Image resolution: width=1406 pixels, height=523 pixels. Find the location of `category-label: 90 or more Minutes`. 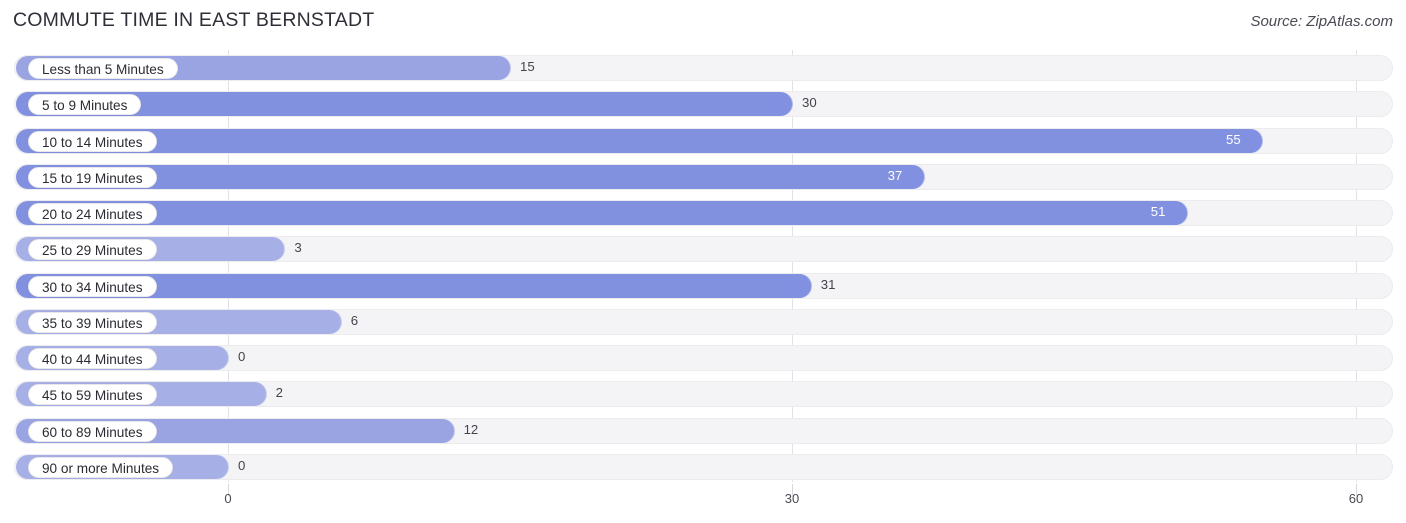

category-label: 90 or more Minutes is located at coordinates (101, 467).